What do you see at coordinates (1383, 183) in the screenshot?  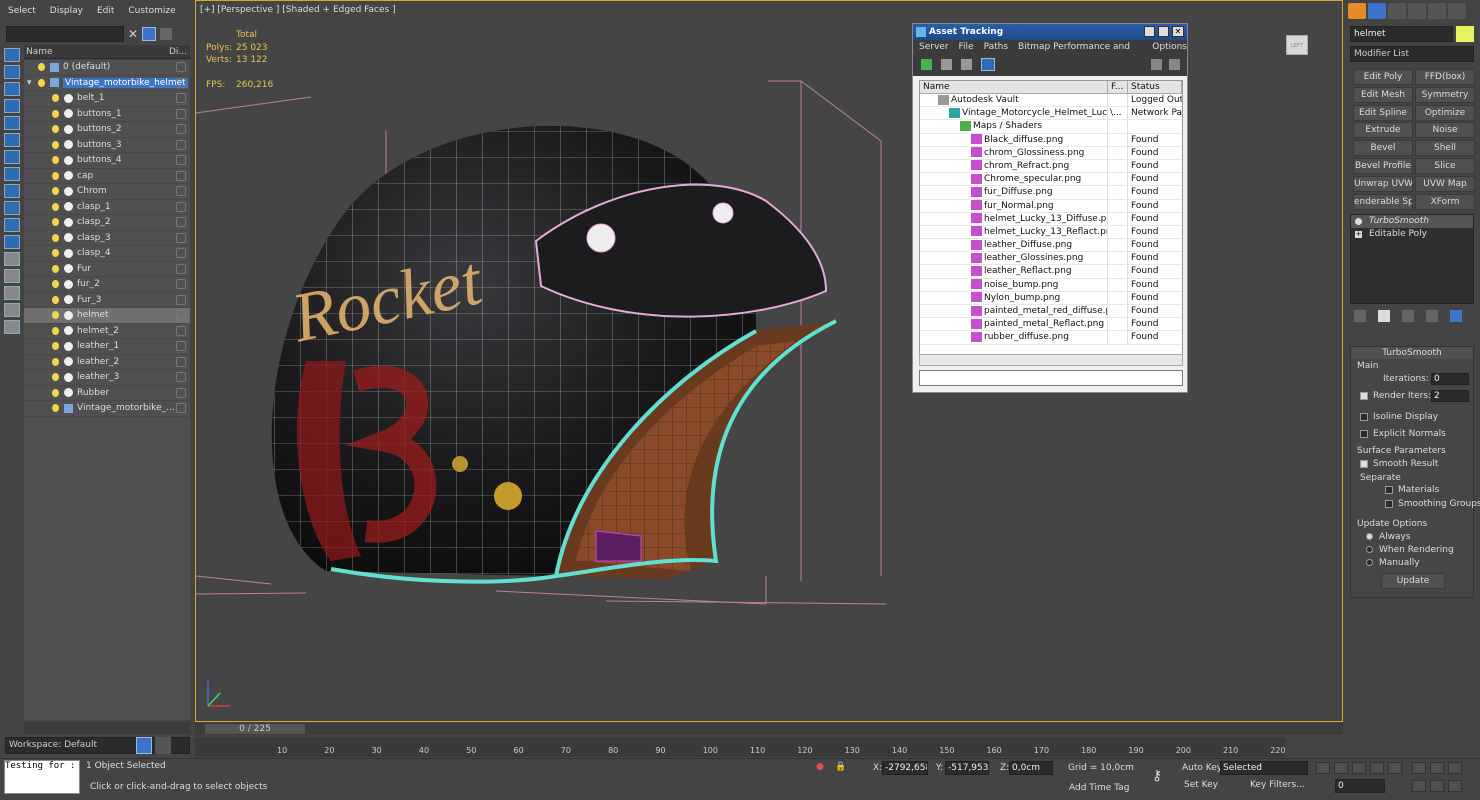 I see `modifier-button: Unwrap UVW` at bounding box center [1383, 183].